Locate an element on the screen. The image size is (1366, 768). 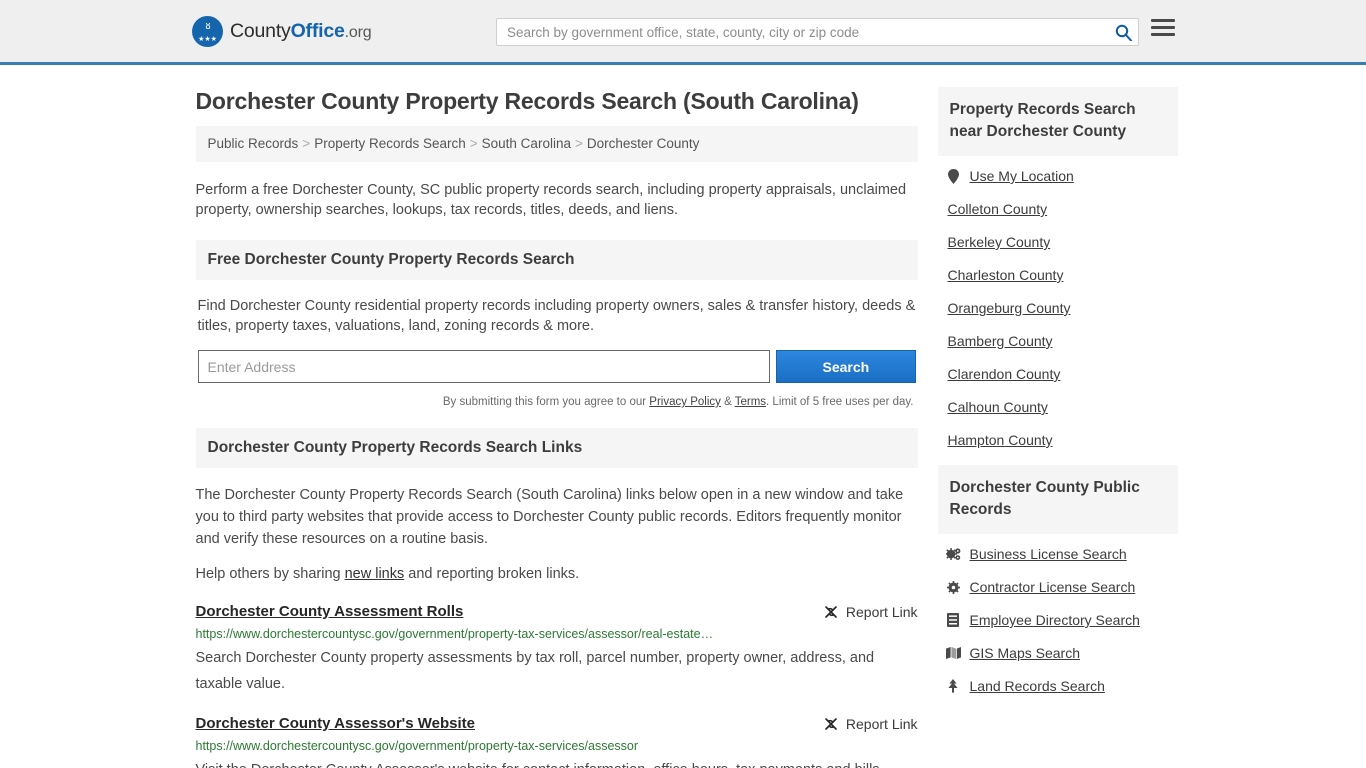
new-links-link: new links is located at coordinates (375, 574).